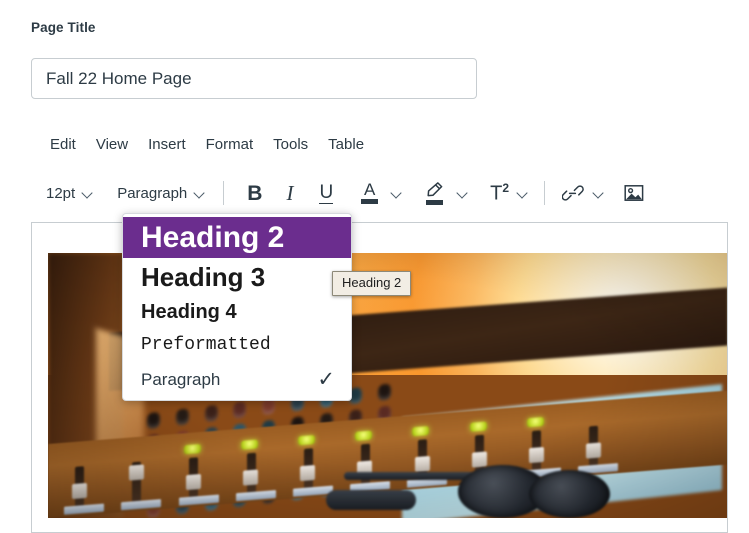 This screenshot has width=749, height=533. I want to click on link-button, so click(573, 193).